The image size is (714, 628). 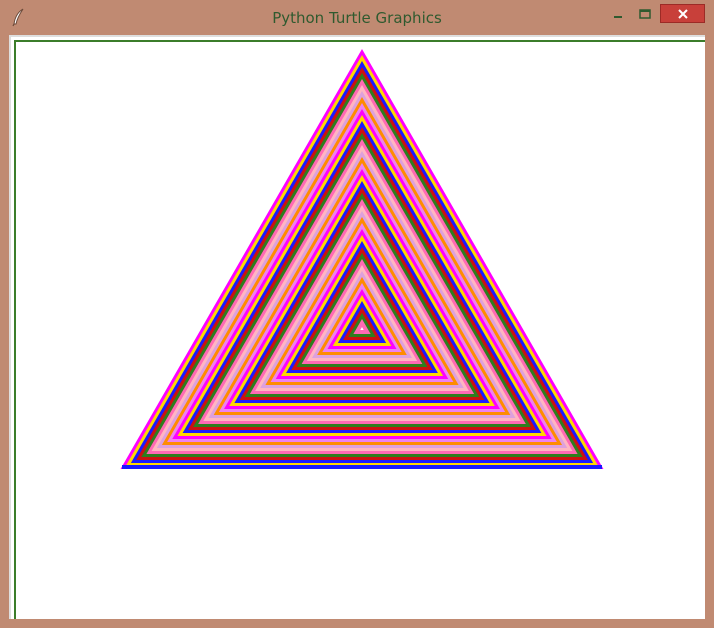 What do you see at coordinates (357, 17) in the screenshot?
I see `title-bar: Python Turtle Graphics` at bounding box center [357, 17].